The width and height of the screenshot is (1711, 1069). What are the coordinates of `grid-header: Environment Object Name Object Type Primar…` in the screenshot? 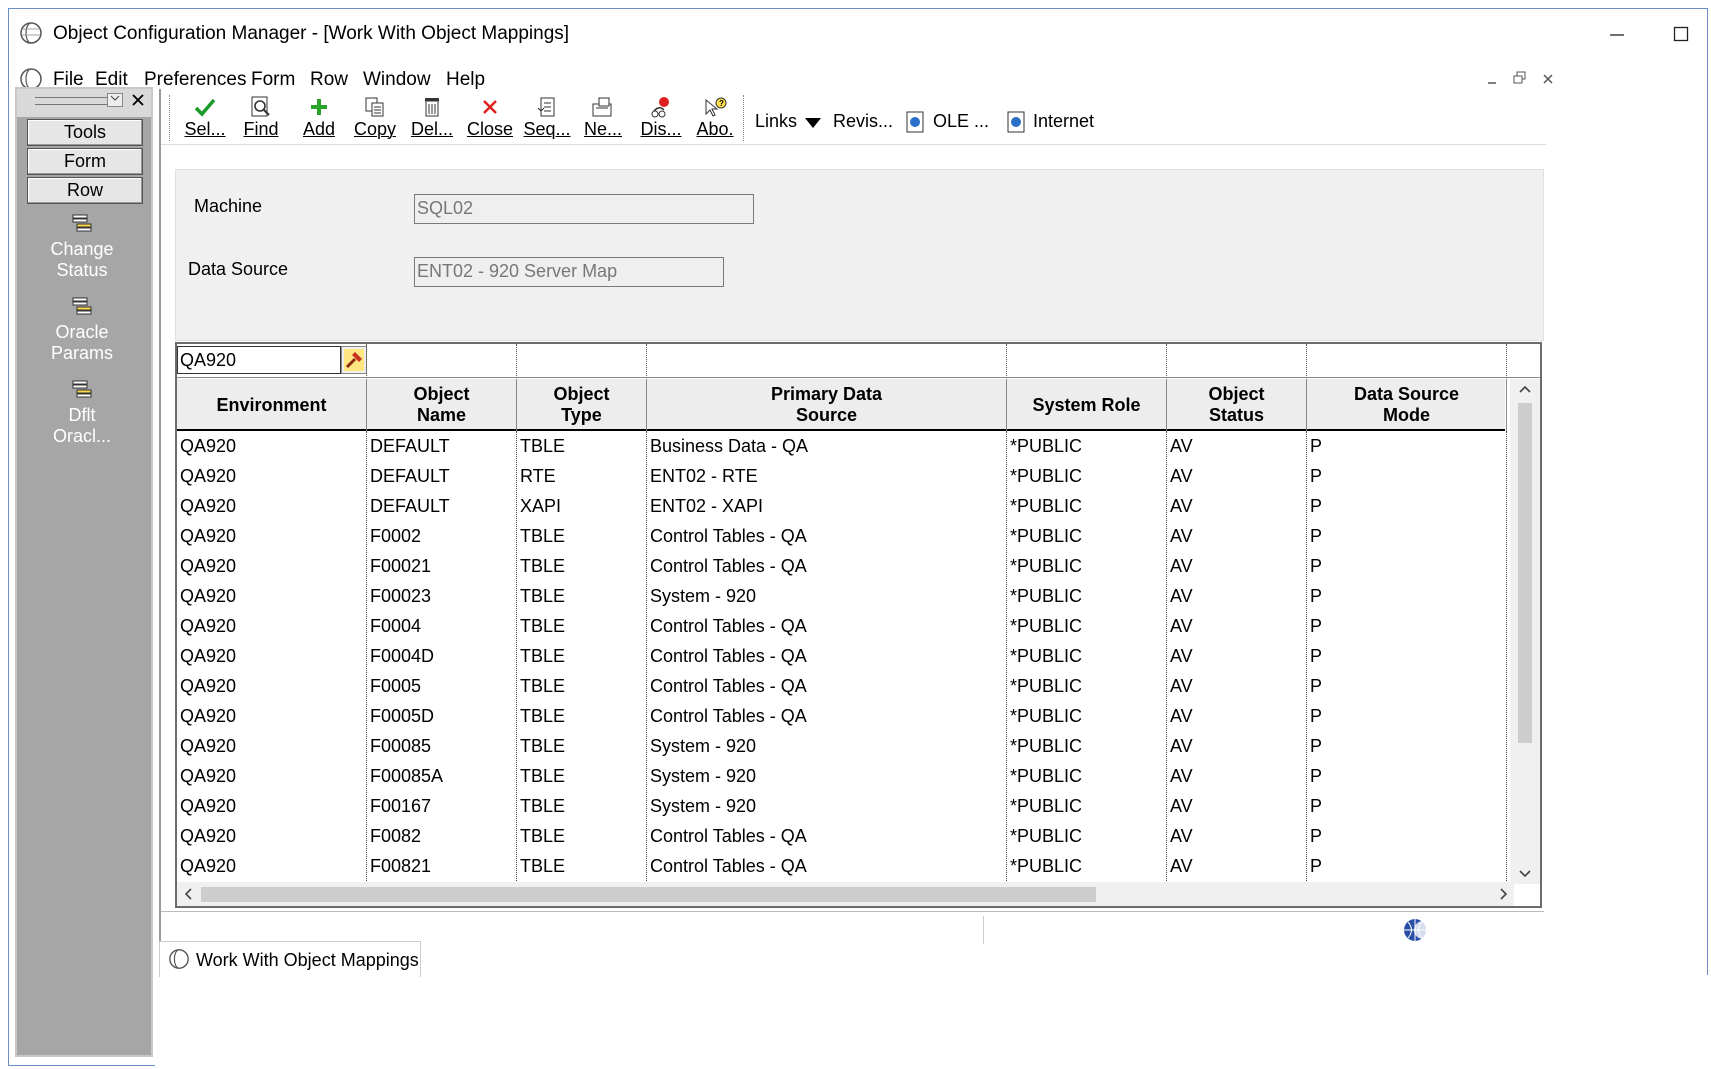 It's located at (842, 405).